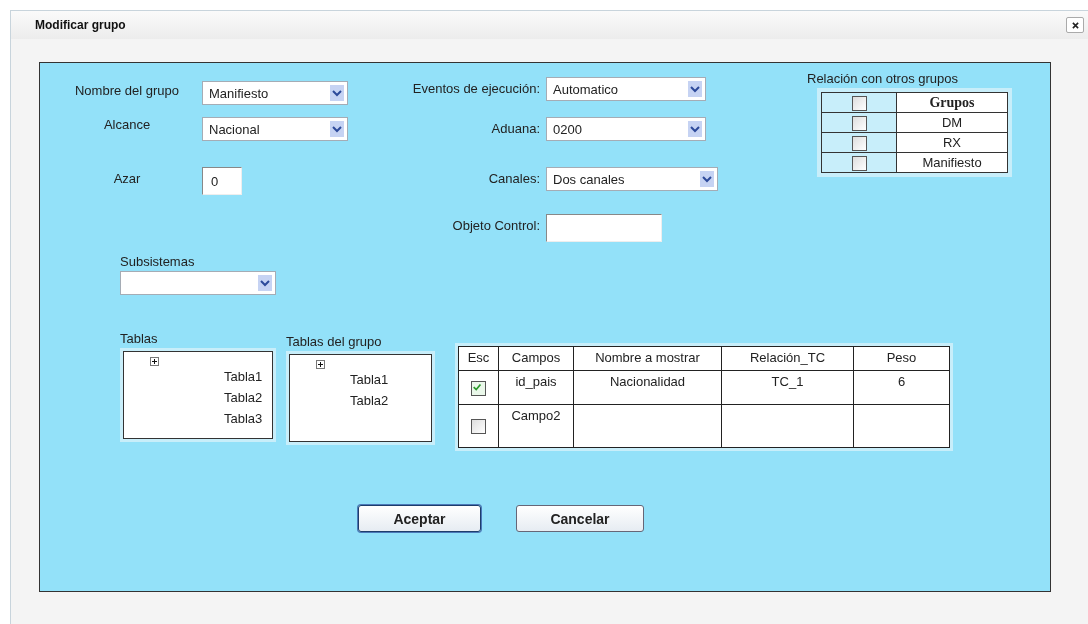 Image resolution: width=1088 pixels, height=624 pixels. I want to click on tree-item: Tabla3, so click(248, 418).